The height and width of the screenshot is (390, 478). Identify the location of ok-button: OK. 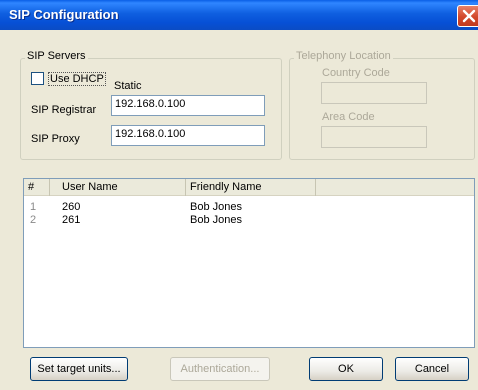
(346, 369).